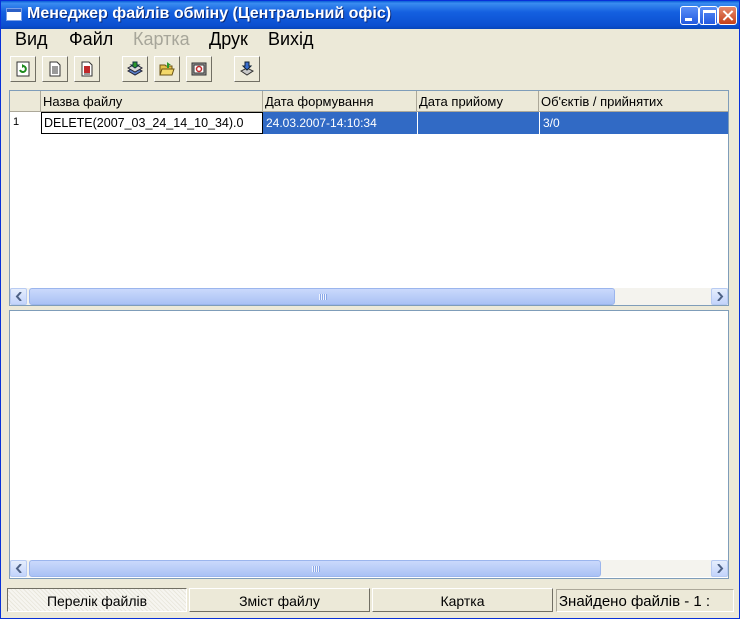 This screenshot has height=619, width=740. Describe the element at coordinates (291, 39) in the screenshot. I see `menu-exit: Вихід` at that location.